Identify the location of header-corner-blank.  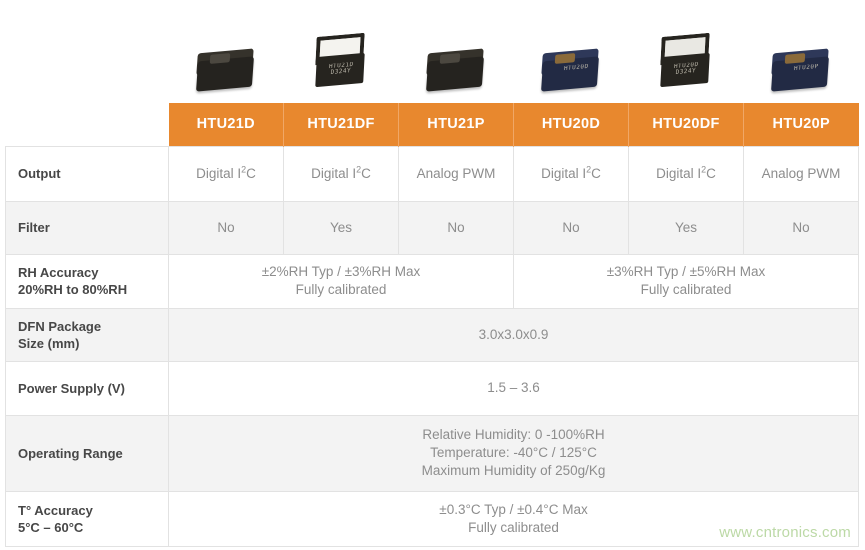
(87, 124).